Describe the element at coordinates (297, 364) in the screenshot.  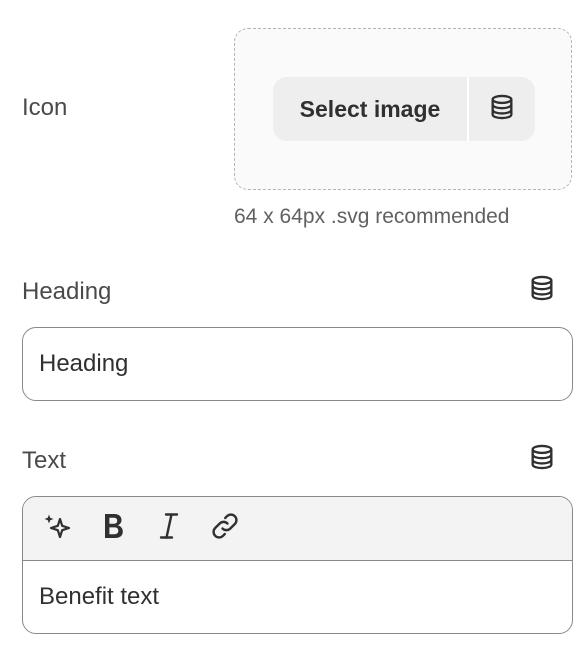
I see `heading-input: Heading` at that location.